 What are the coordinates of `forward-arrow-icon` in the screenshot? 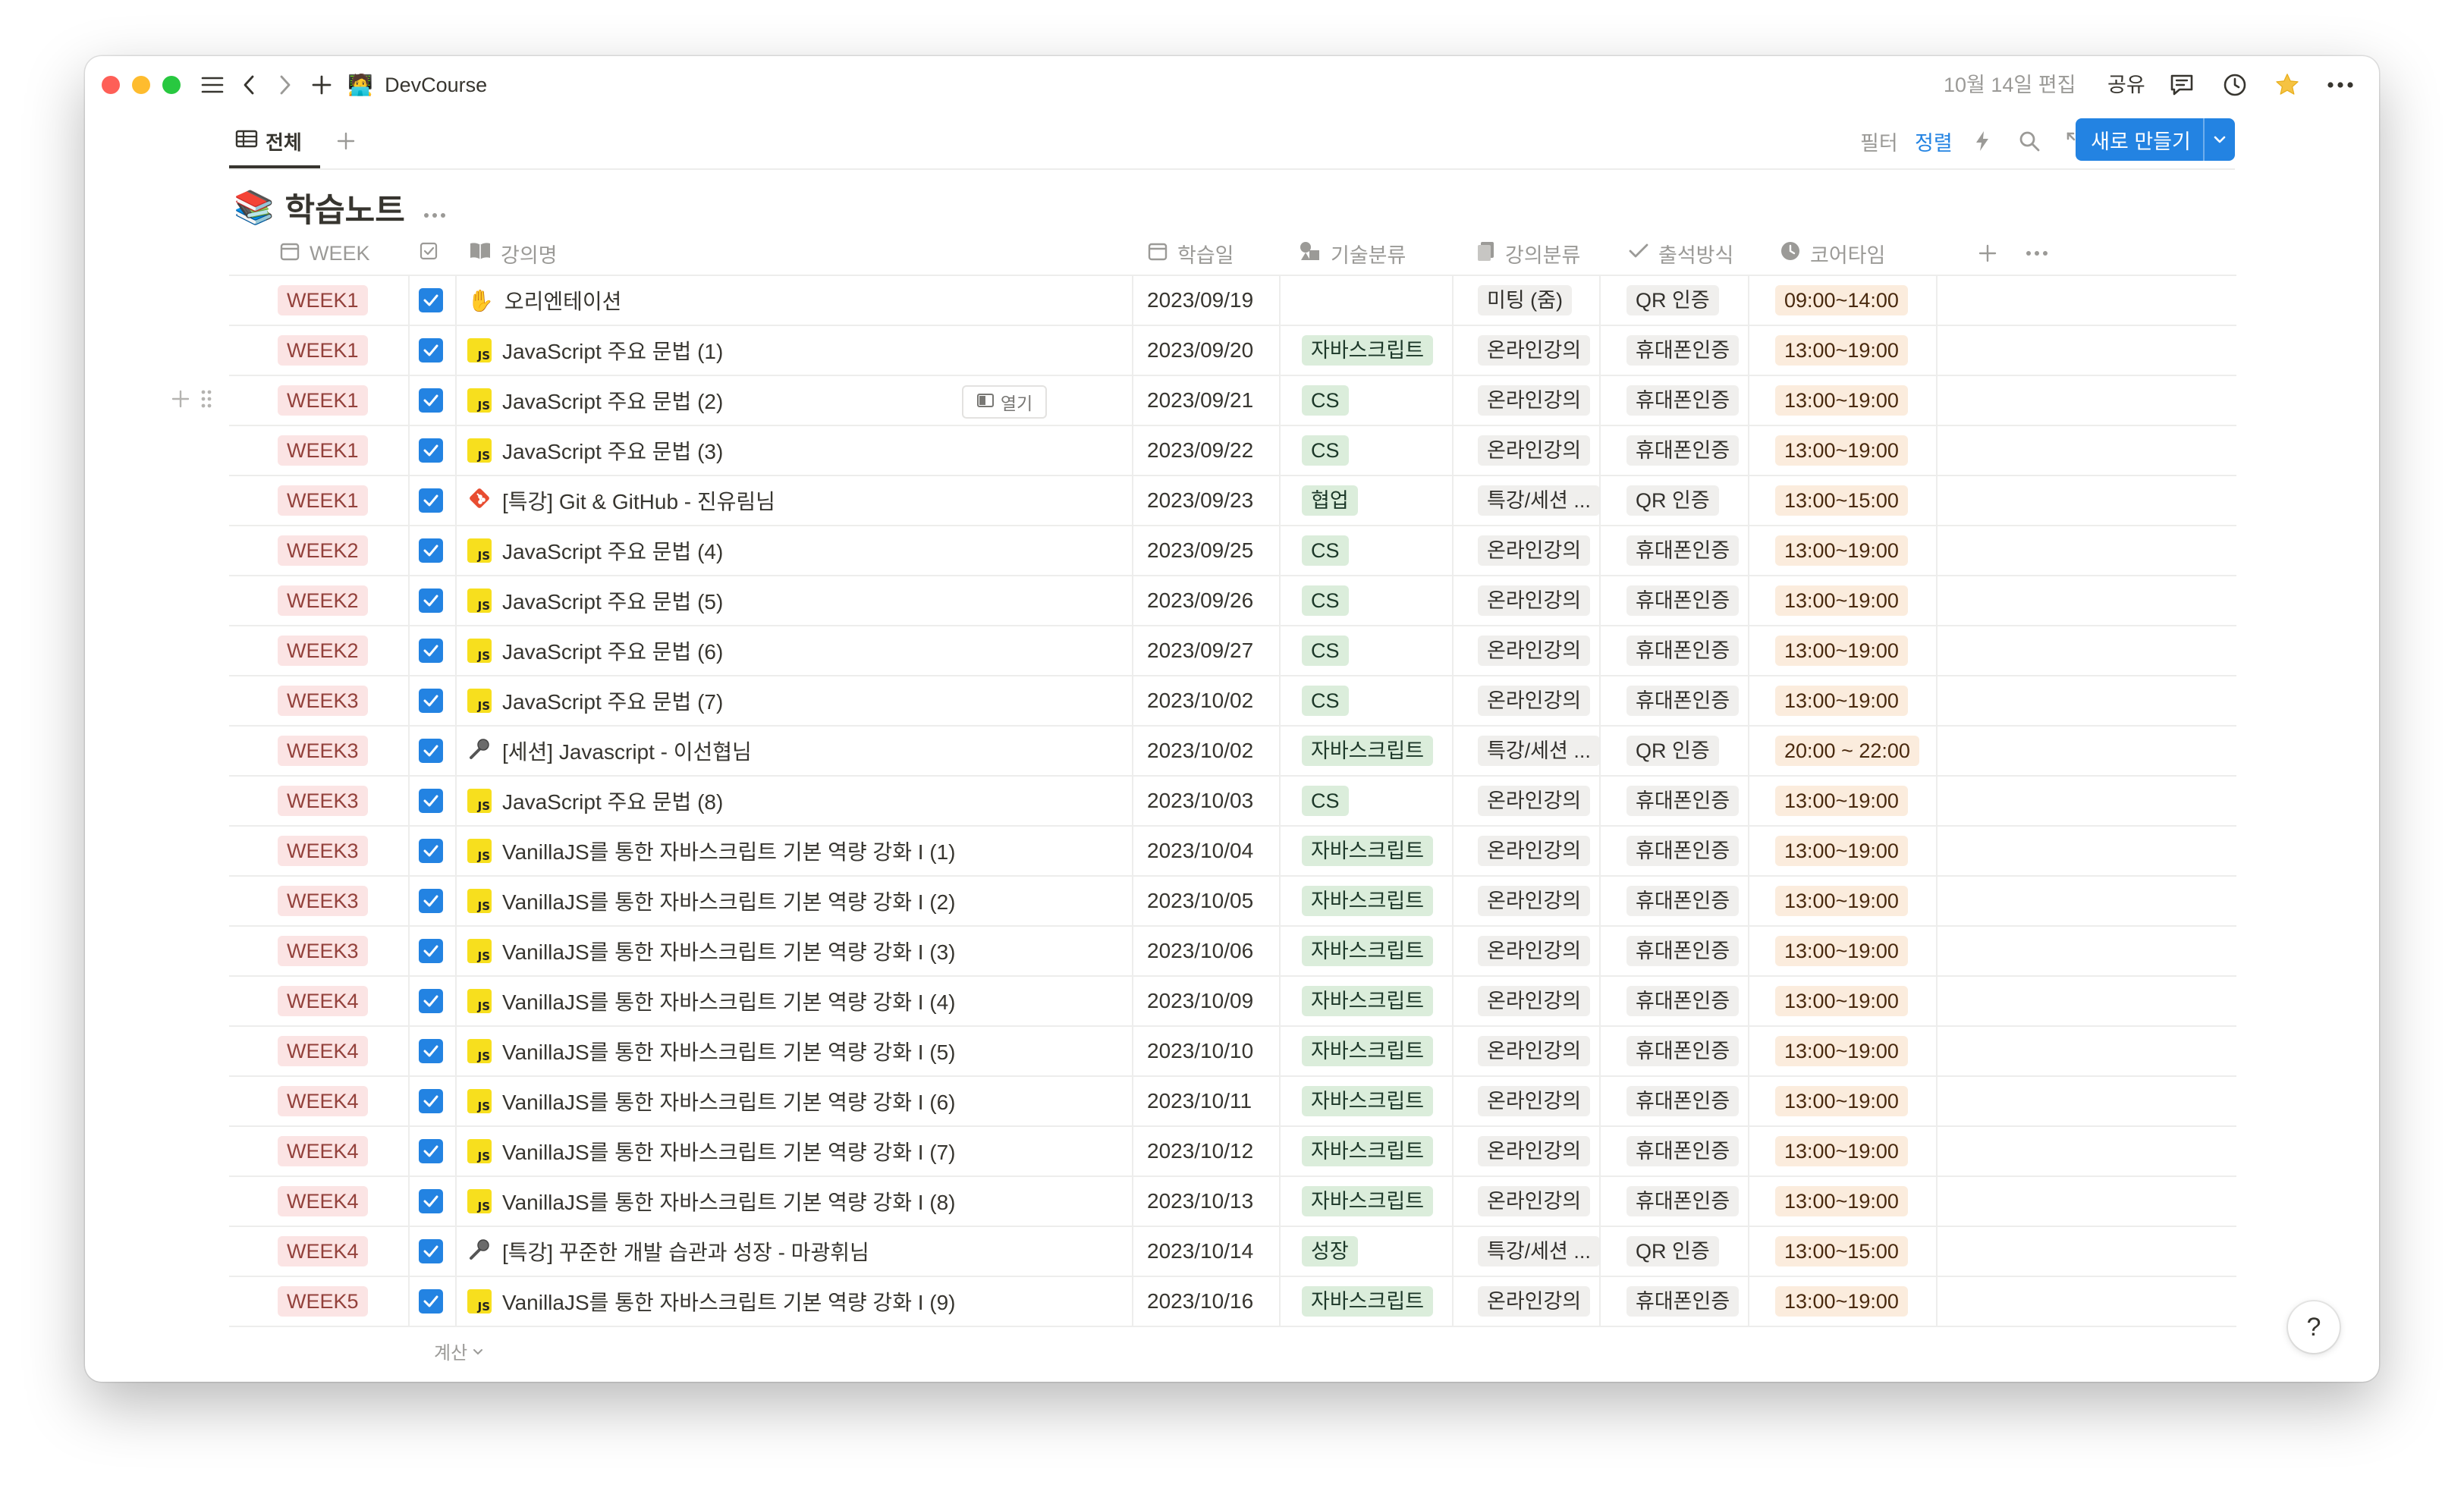 It's located at (285, 85).